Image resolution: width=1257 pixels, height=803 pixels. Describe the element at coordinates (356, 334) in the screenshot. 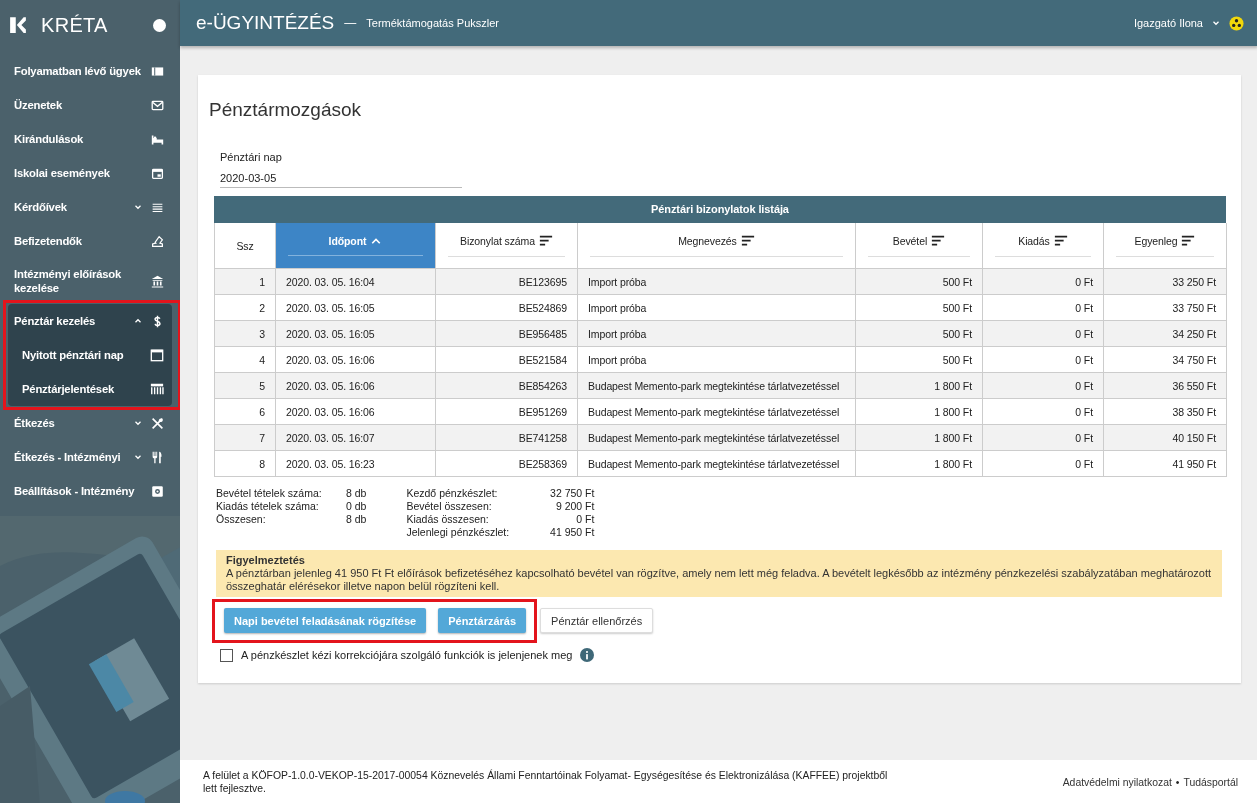

I see `table-cell: 2020. 03. 05. 16:05` at that location.